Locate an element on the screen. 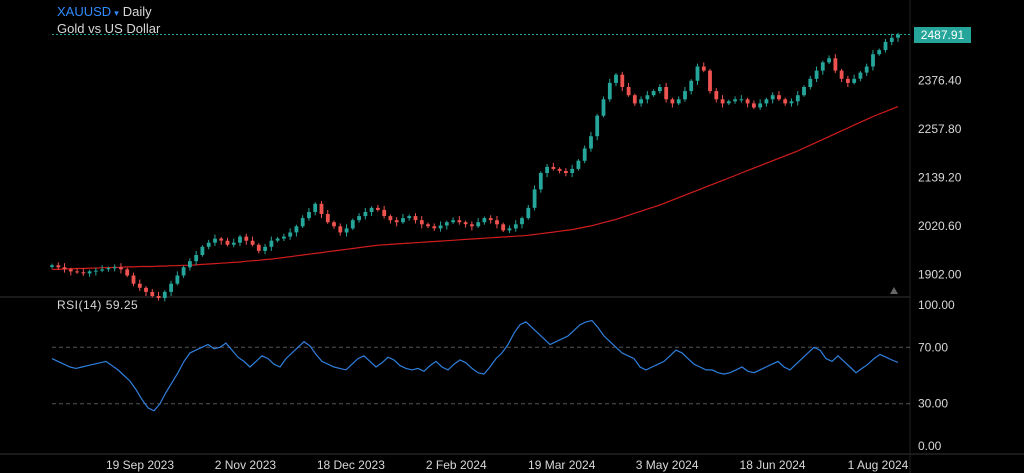 The height and width of the screenshot is (473, 1024). time-axis-label: 19 Sep 2023 is located at coordinates (140, 465).